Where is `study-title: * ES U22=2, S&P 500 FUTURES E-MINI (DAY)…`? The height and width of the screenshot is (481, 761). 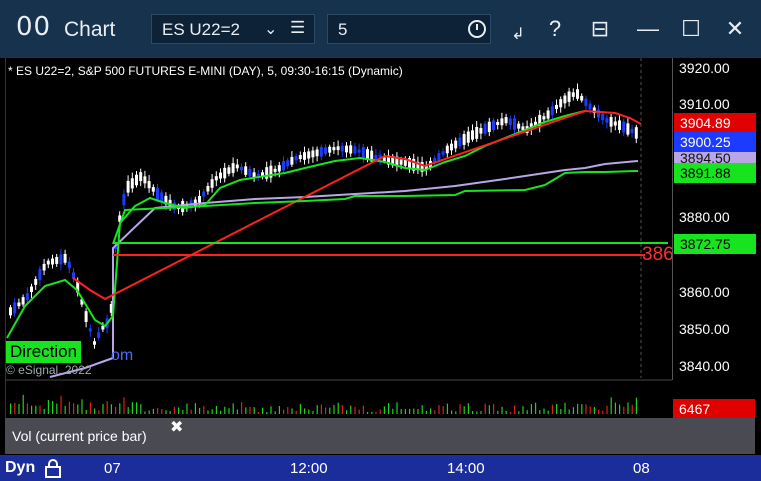
study-title: * ES U22=2, S&P 500 FUTURES E-MINI (DAY)… is located at coordinates (205, 71).